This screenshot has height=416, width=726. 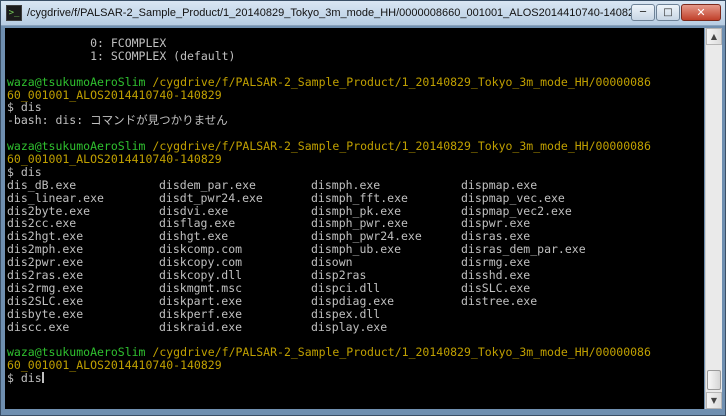 What do you see at coordinates (513, 197) in the screenshot?
I see `completion-item: dispmap_vec.exe` at bounding box center [513, 197].